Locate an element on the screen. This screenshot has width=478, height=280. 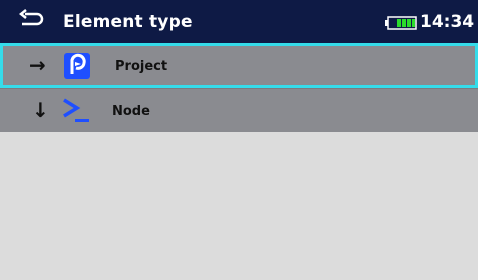
arrow-down-icon: ↓ is located at coordinates (40, 110).